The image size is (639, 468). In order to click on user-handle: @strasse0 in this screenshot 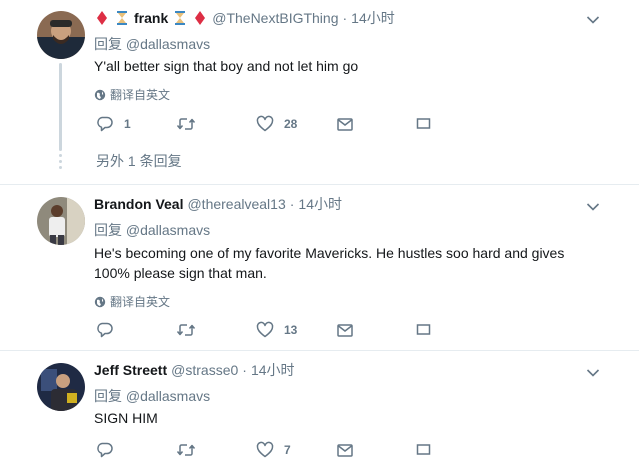, I will do `click(204, 370)`.